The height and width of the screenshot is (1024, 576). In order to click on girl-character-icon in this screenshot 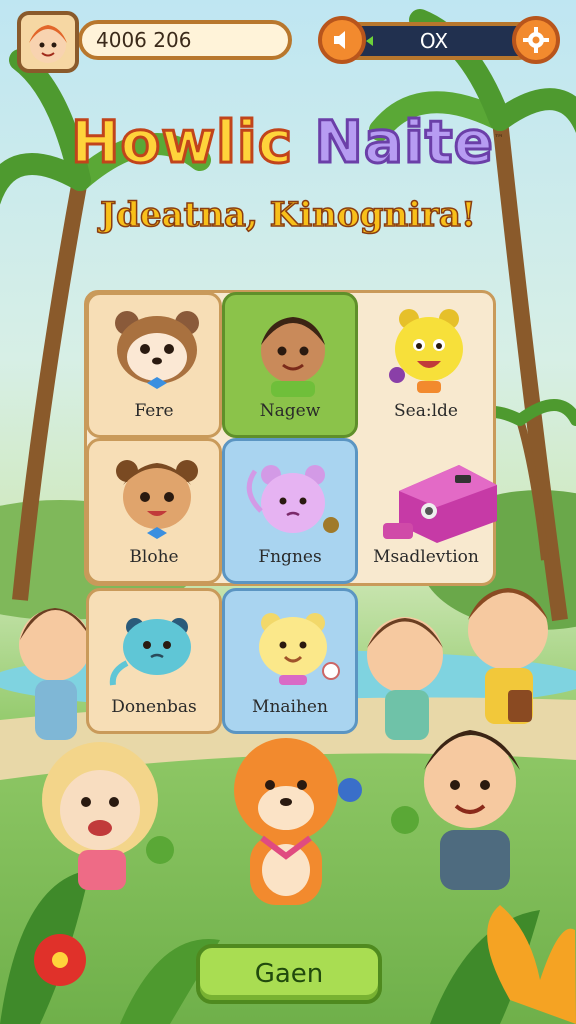, I will do `click(55, 674)`.